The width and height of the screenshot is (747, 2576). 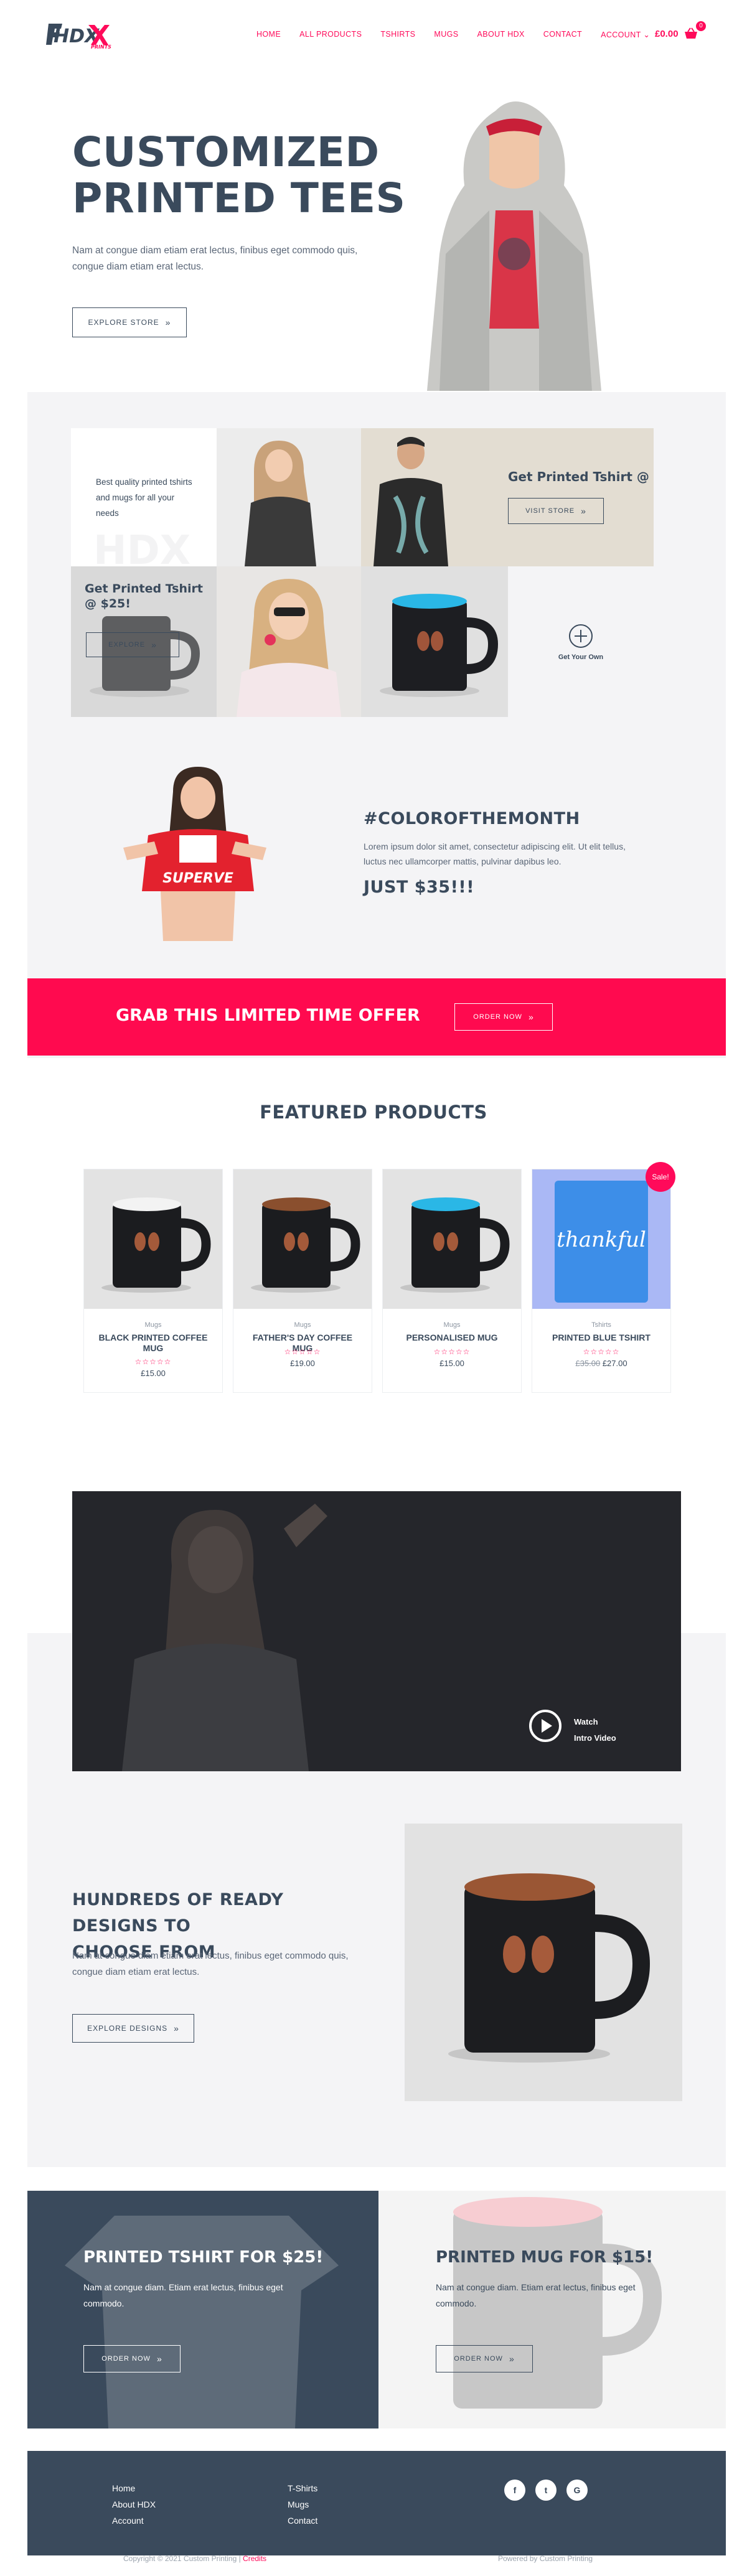 What do you see at coordinates (299, 2504) in the screenshot?
I see `footer-link-mugs: Mugs` at bounding box center [299, 2504].